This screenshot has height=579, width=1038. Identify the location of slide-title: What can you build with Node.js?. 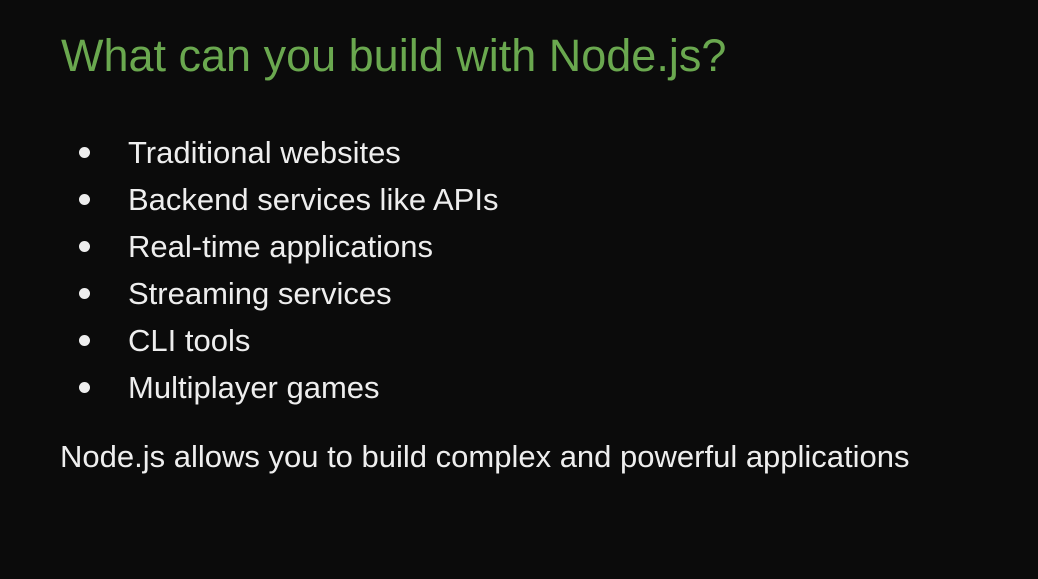
(394, 55).